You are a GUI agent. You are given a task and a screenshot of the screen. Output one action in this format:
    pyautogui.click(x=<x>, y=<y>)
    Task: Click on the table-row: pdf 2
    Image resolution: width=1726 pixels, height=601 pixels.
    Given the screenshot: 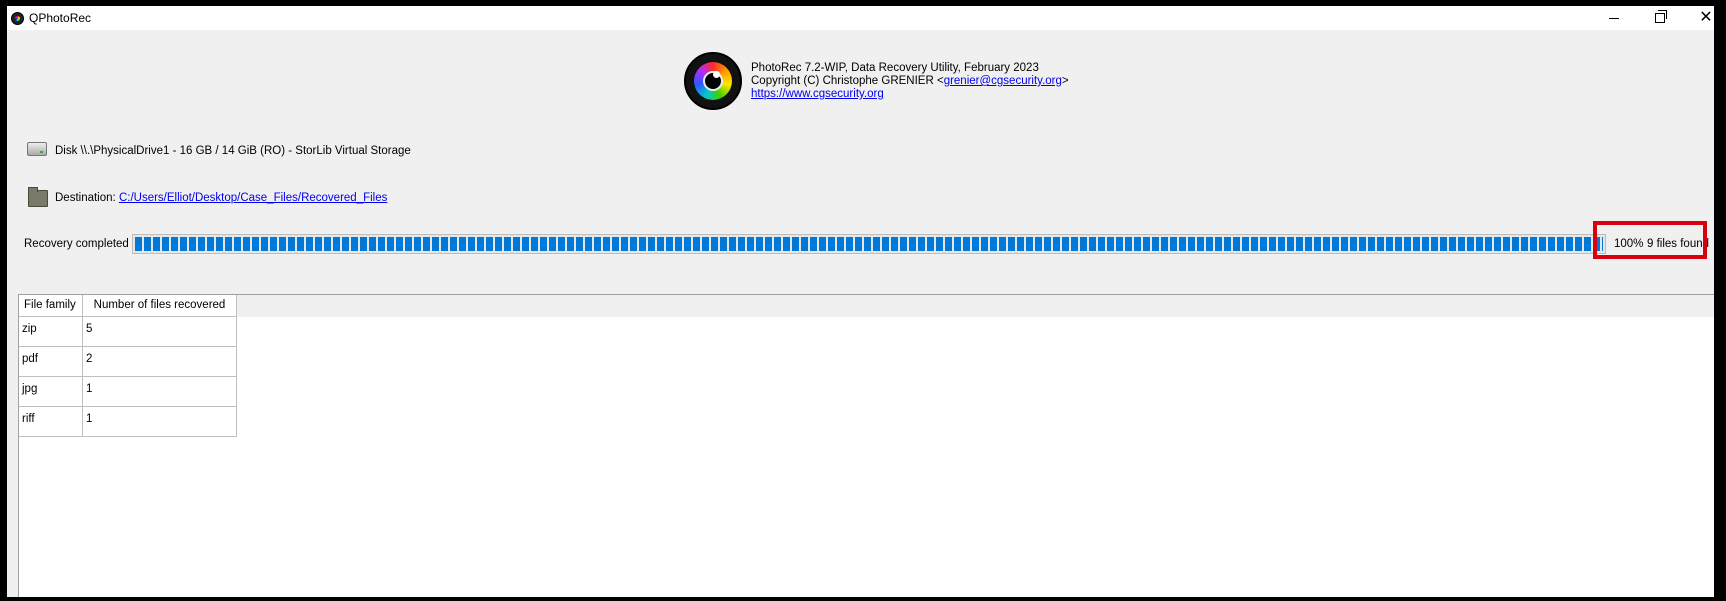 What is the action you would take?
    pyautogui.click(x=128, y=362)
    